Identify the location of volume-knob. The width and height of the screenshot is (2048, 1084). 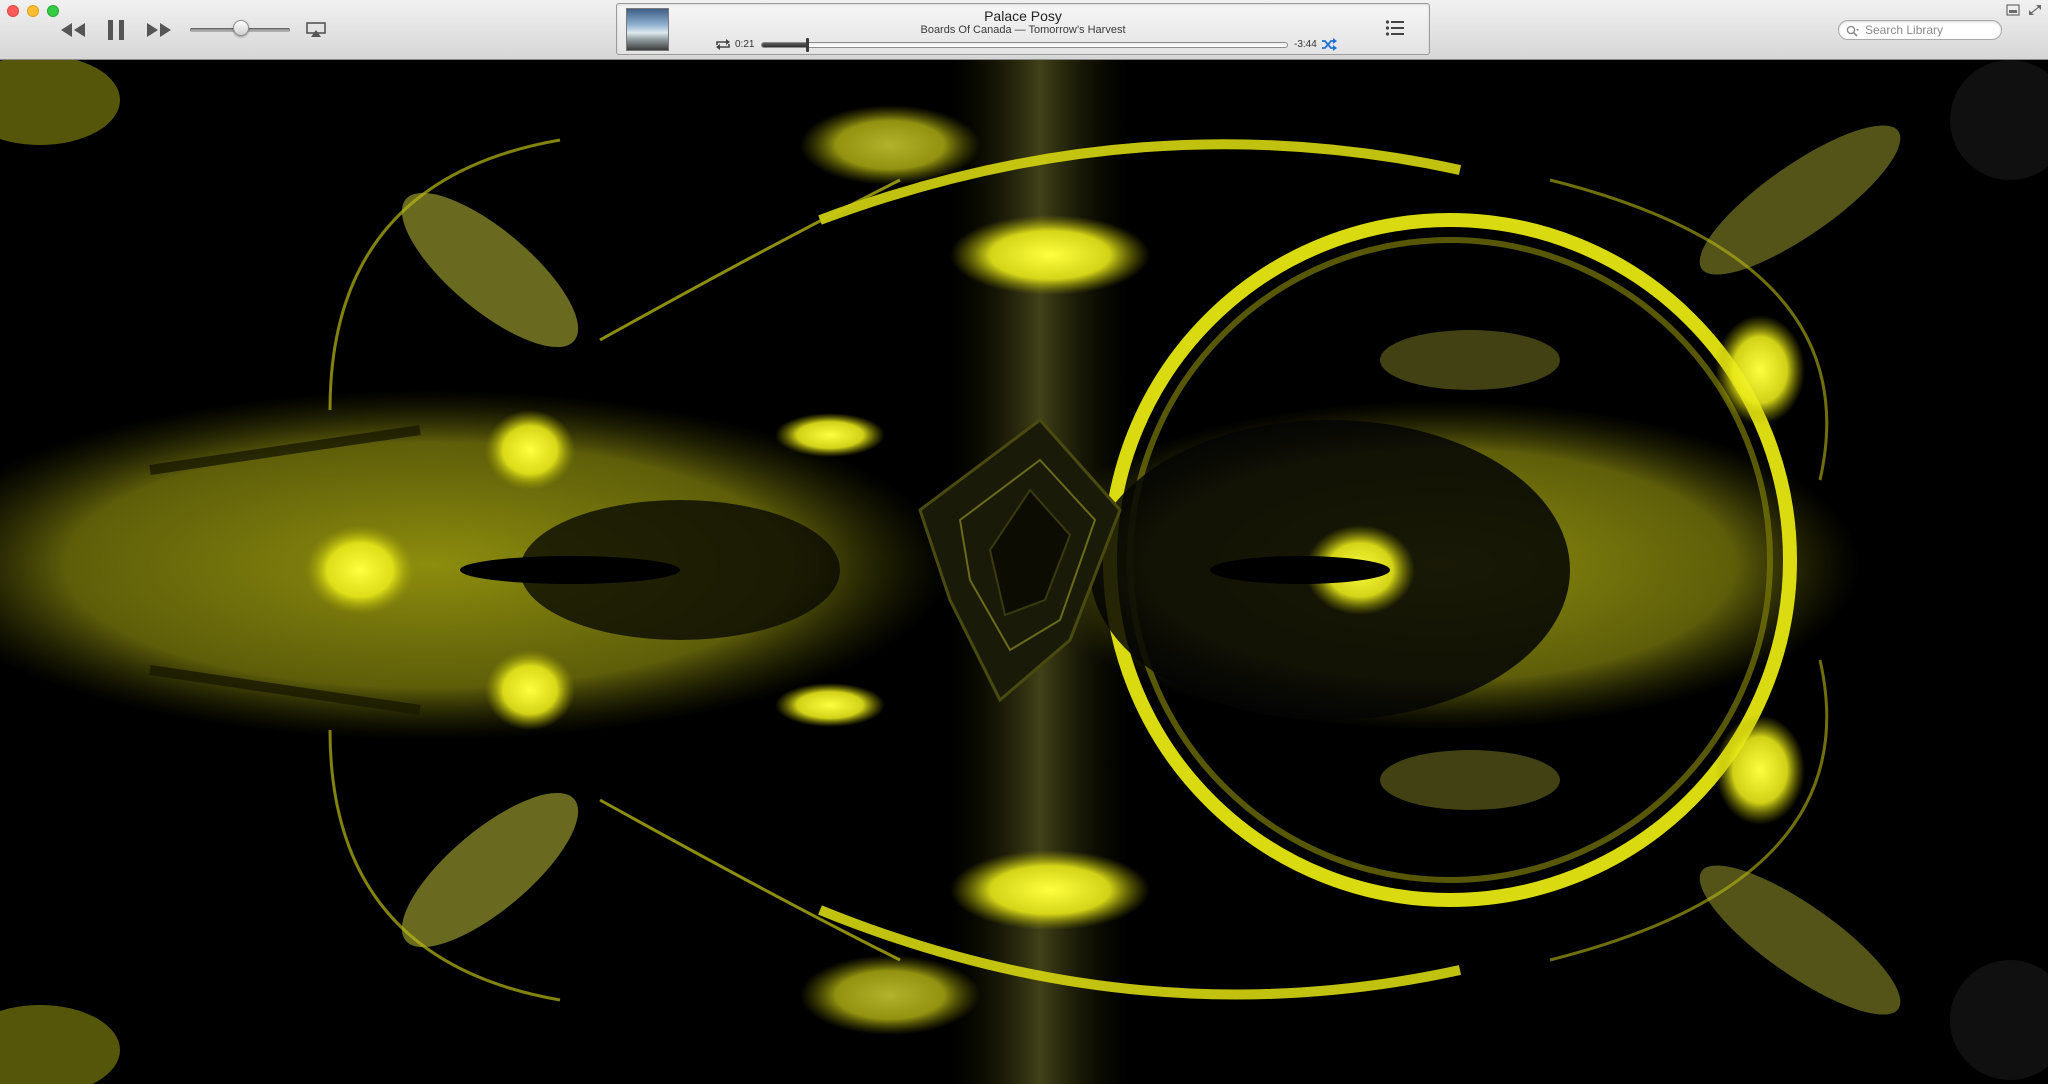
(241, 28).